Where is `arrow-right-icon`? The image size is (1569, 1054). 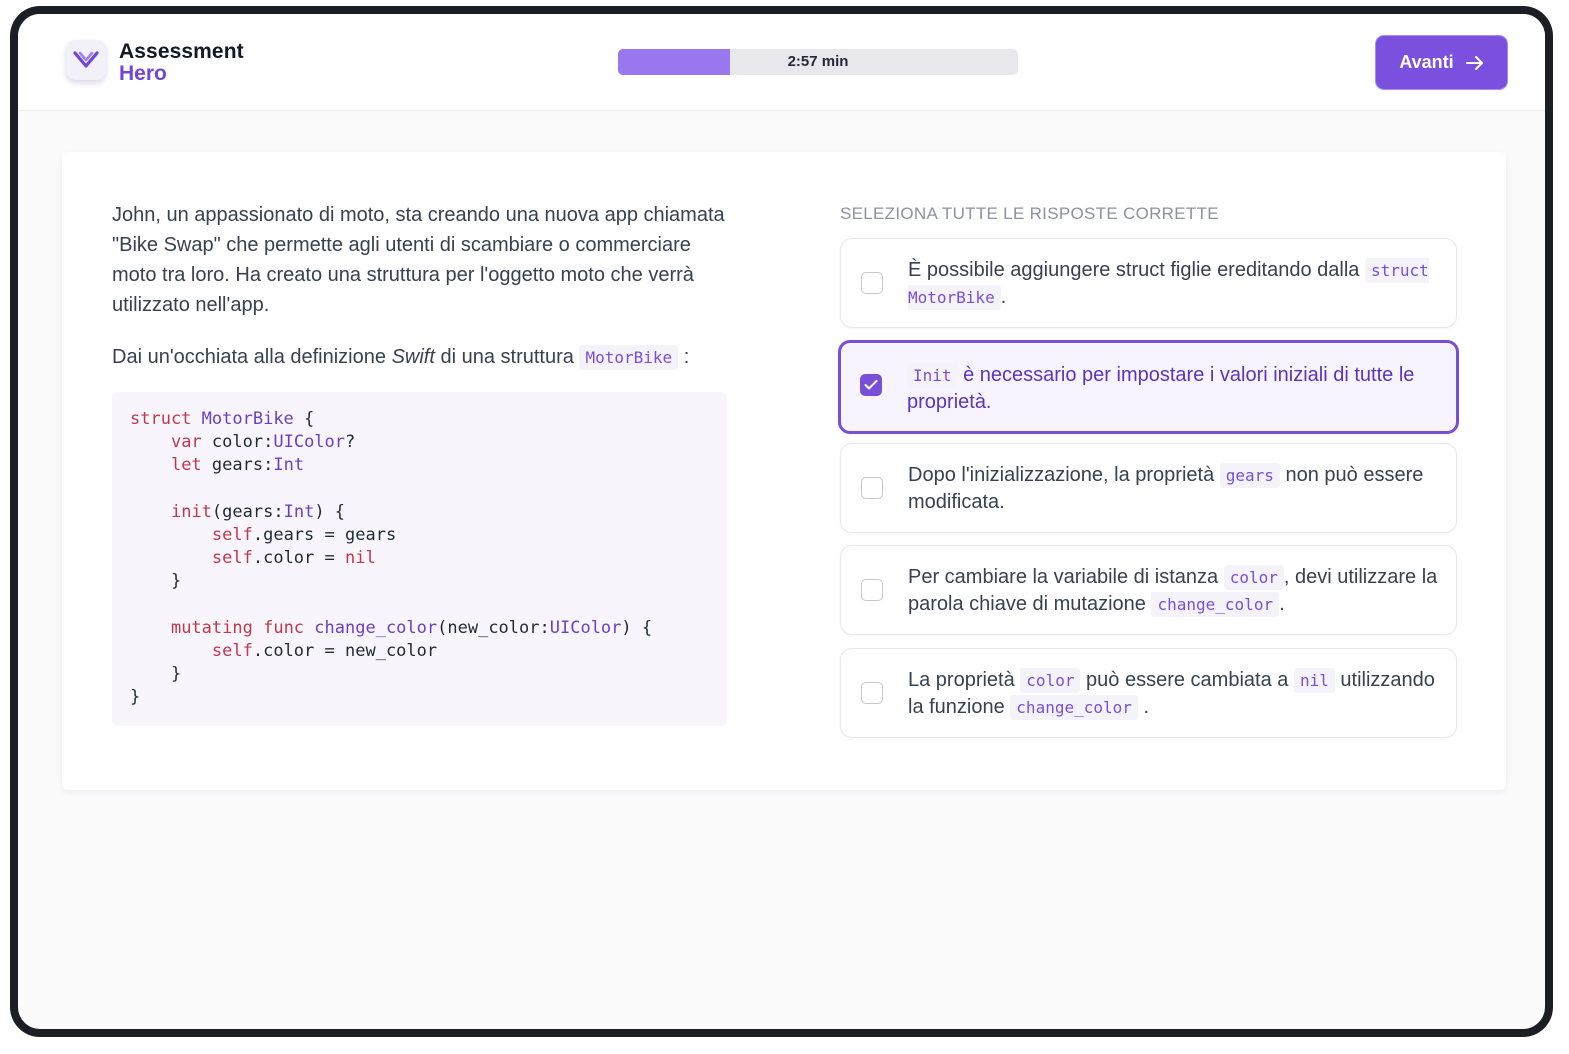
arrow-right-icon is located at coordinates (1474, 62).